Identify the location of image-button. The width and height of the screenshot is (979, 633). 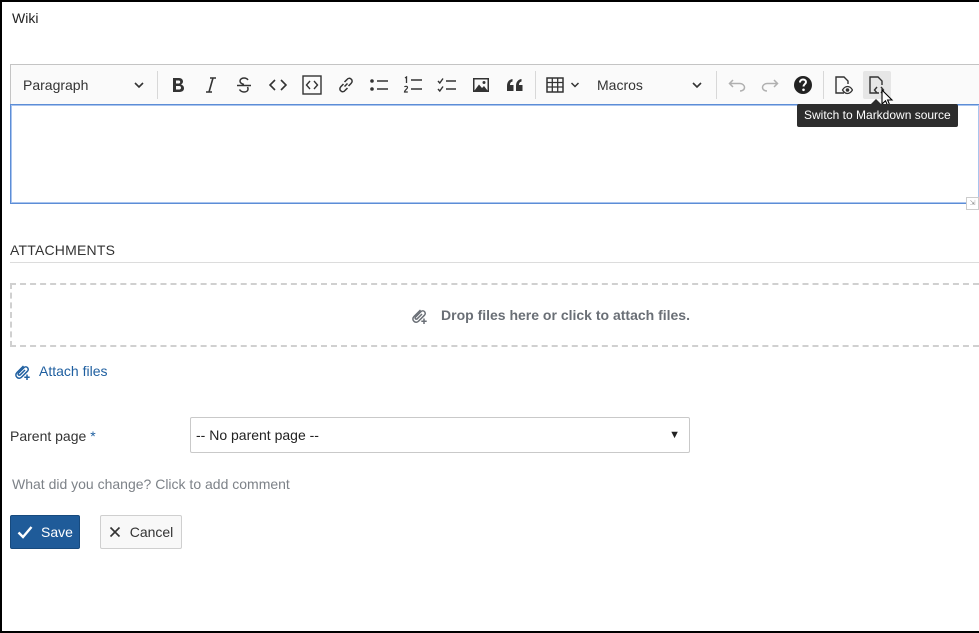
(481, 85).